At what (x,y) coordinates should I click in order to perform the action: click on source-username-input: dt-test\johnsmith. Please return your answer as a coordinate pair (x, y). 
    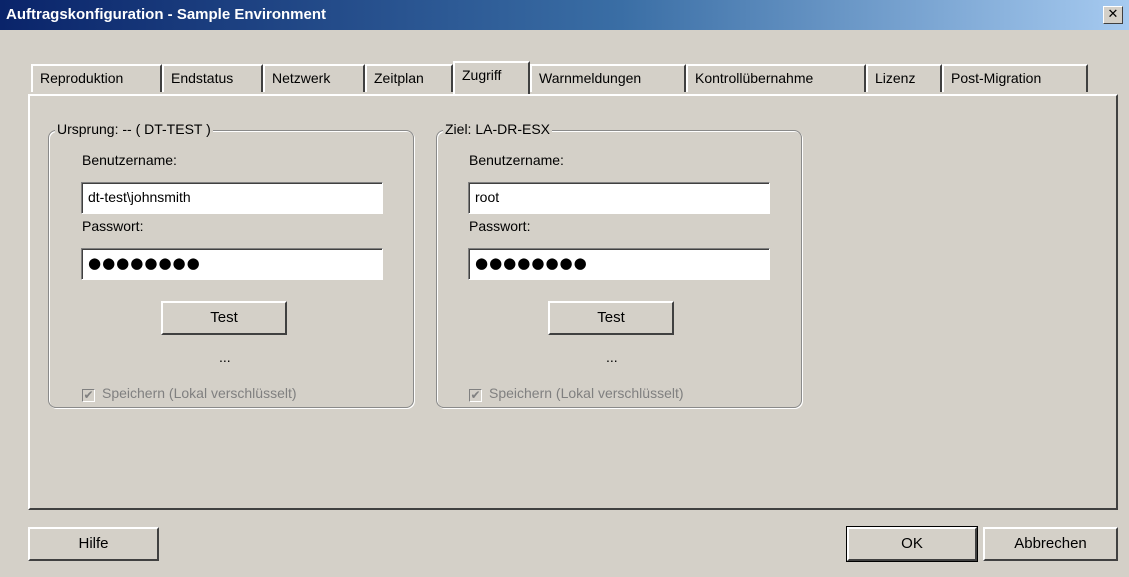
    Looking at the image, I should click on (232, 198).